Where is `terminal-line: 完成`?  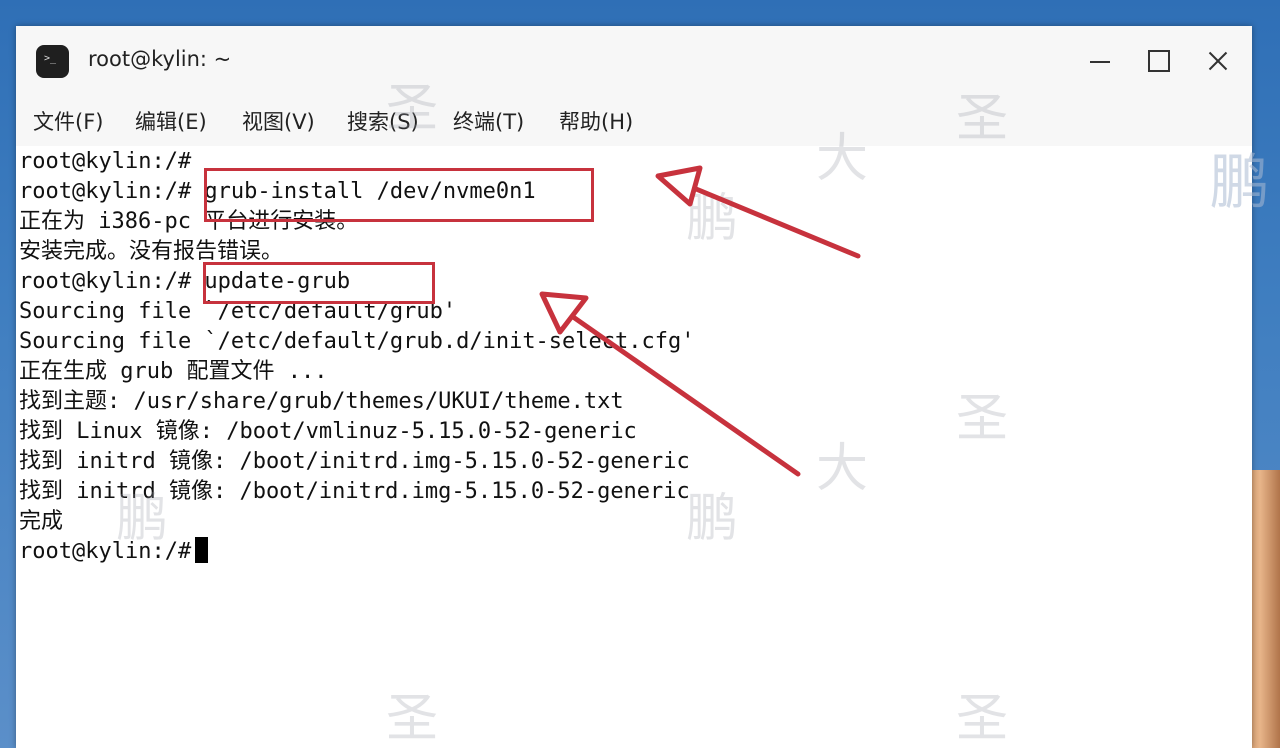 terminal-line: 完成 is located at coordinates (41, 521).